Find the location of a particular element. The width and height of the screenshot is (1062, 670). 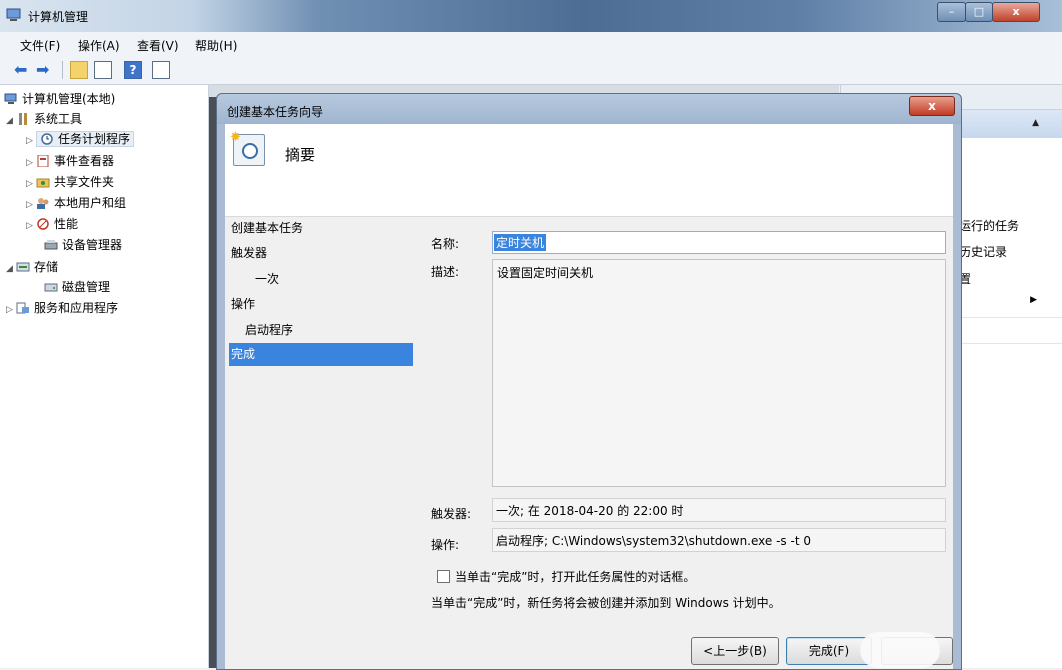

tree-label: 设备管理器 is located at coordinates (92, 245).